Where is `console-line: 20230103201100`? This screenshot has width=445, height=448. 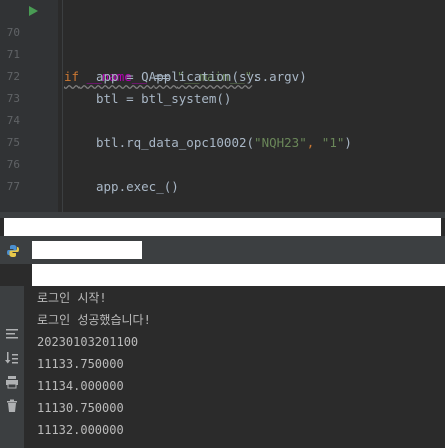 console-line: 20230103201100 is located at coordinates (88, 342).